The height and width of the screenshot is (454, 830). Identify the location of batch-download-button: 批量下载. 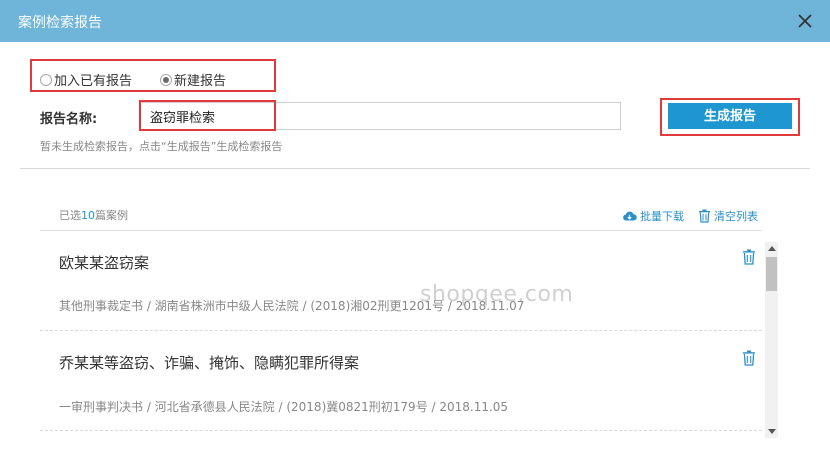
(653, 216).